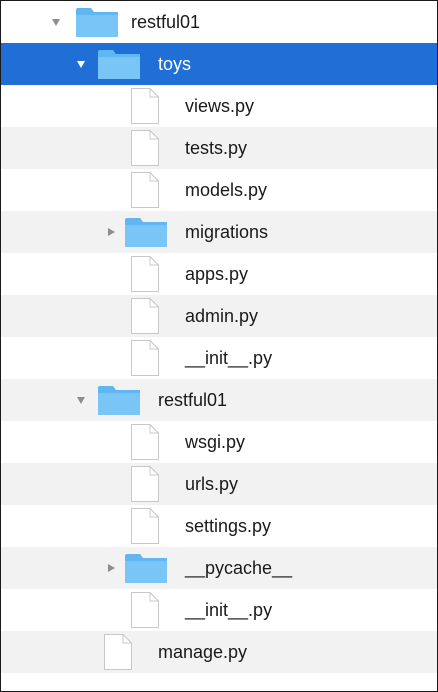 The height and width of the screenshot is (692, 438). What do you see at coordinates (228, 526) in the screenshot?
I see `file-label: settings.py` at bounding box center [228, 526].